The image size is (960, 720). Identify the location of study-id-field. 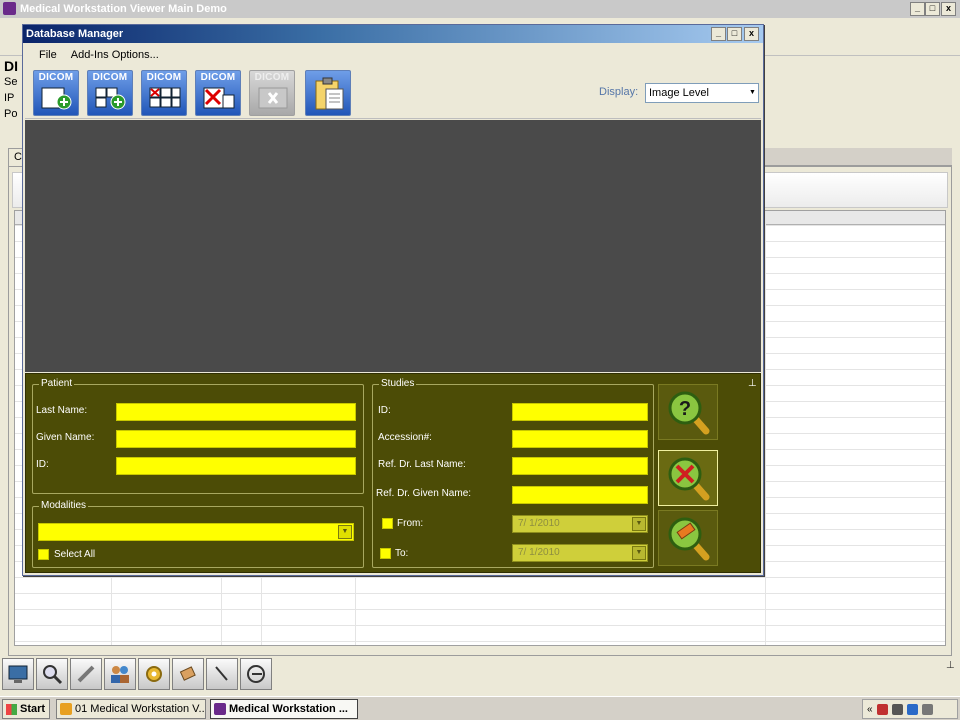
(580, 412).